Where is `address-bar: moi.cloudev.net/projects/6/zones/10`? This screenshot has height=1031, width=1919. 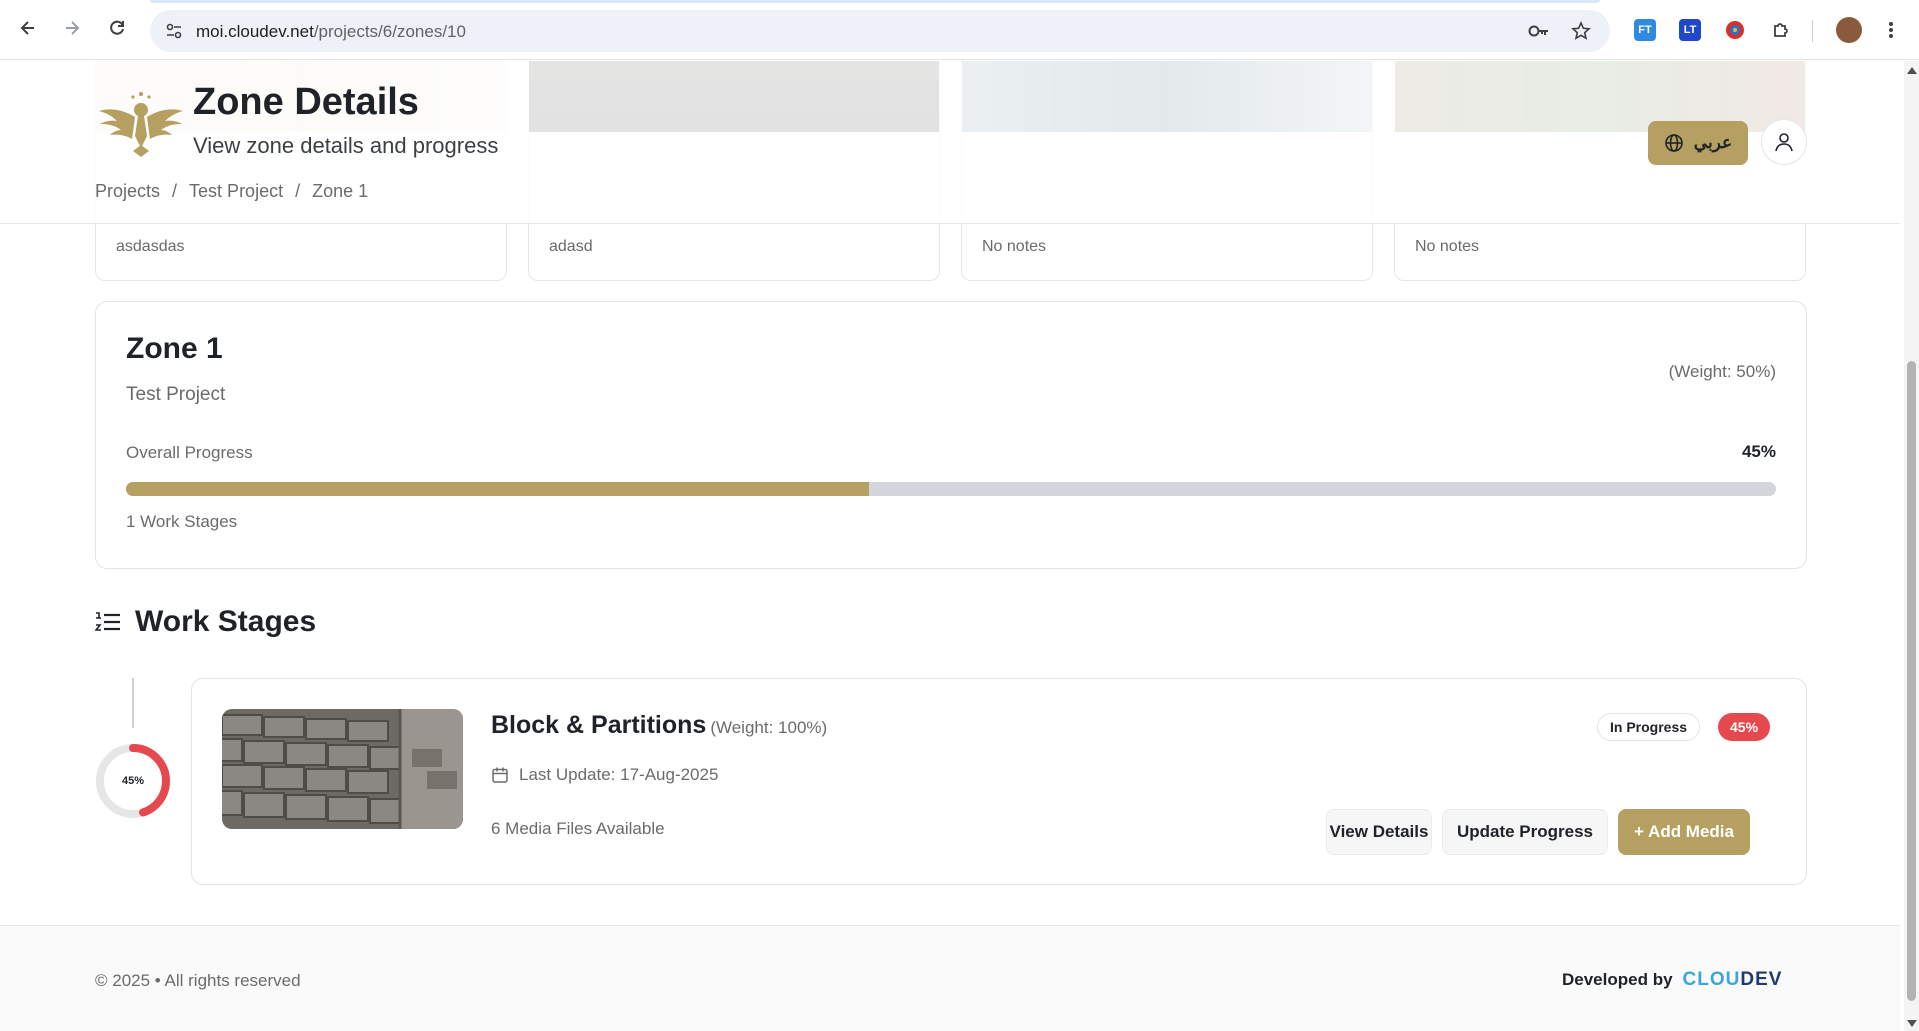 address-bar: moi.cloudev.net/projects/6/zones/10 is located at coordinates (880, 31).